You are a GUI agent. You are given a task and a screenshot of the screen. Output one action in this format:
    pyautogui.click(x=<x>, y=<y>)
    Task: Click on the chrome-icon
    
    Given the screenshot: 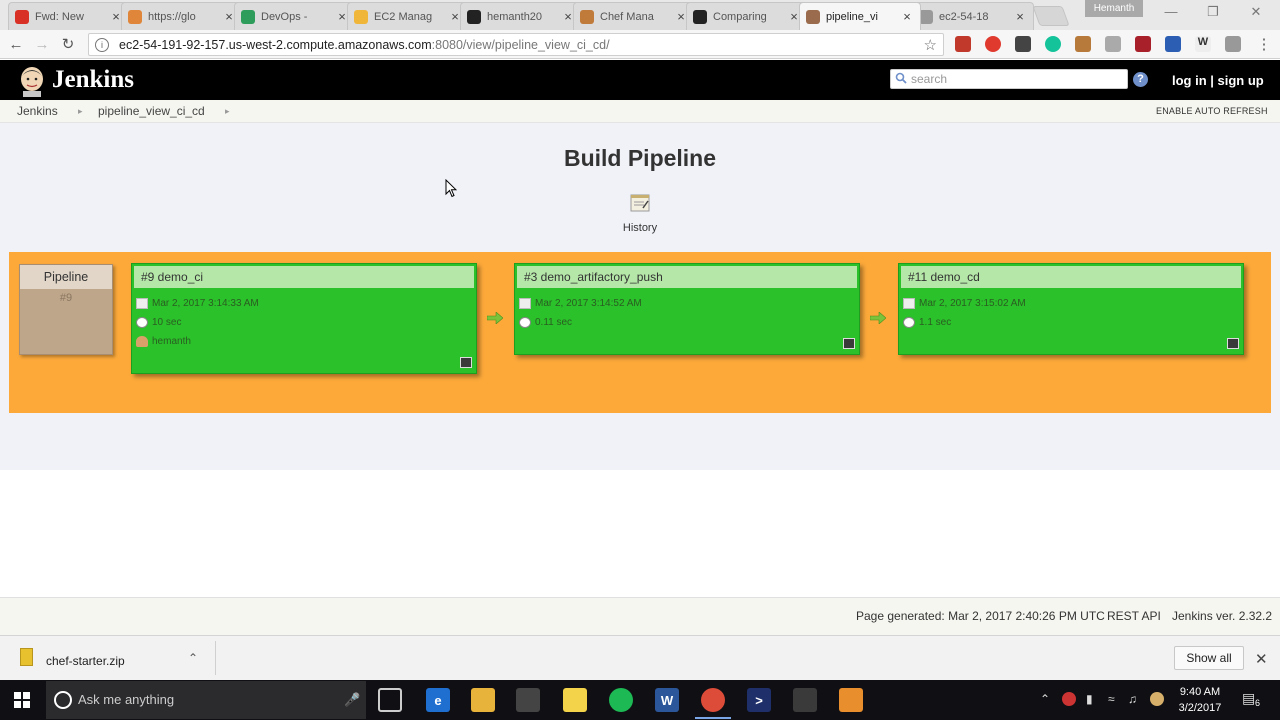 What is the action you would take?
    pyautogui.click(x=713, y=700)
    